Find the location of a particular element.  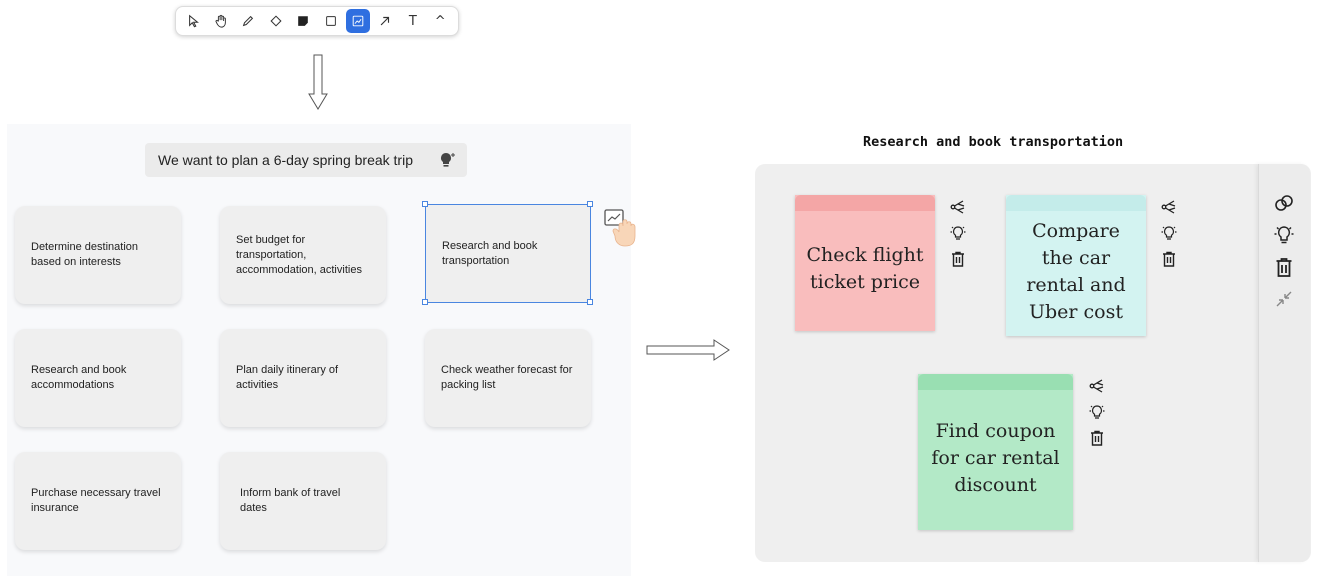

sticky-note: Find coupon for car rental discount is located at coordinates (995, 452).